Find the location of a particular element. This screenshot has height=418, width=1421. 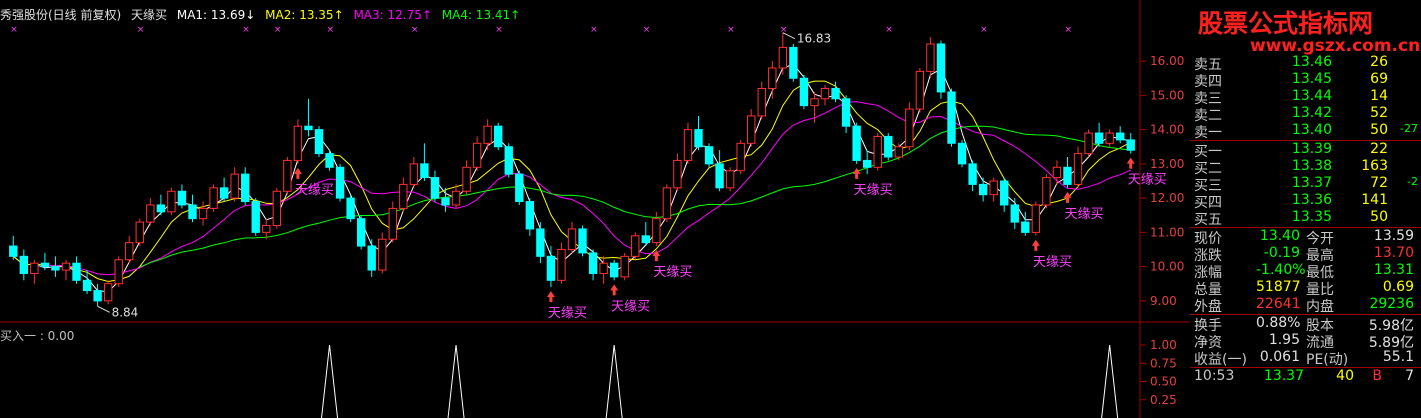

ask-price: 13.40 is located at coordinates (1311, 130).